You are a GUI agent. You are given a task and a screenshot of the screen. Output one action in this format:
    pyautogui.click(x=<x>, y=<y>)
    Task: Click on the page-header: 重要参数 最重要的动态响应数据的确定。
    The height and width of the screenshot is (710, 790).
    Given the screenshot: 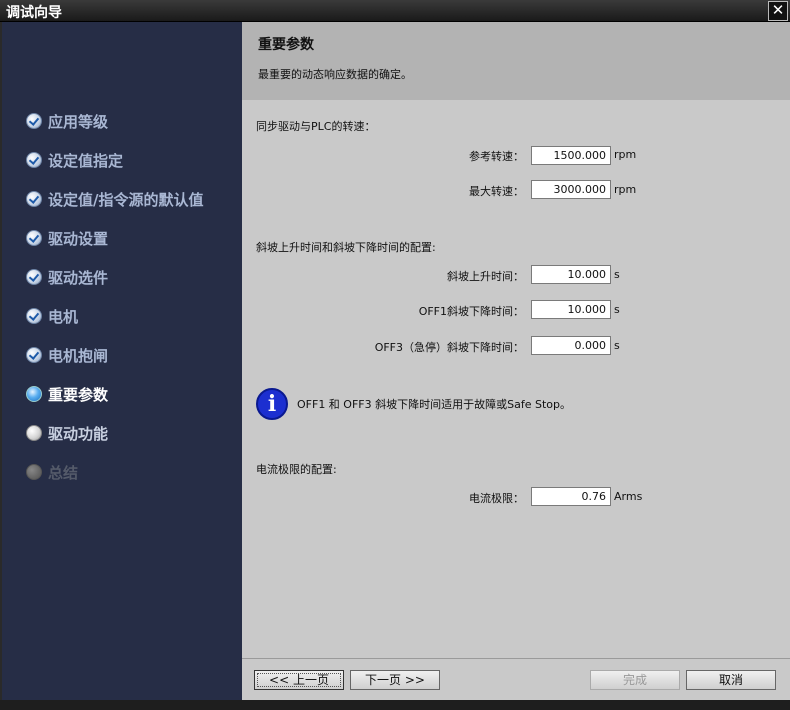 What is the action you would take?
    pyautogui.click(x=516, y=61)
    